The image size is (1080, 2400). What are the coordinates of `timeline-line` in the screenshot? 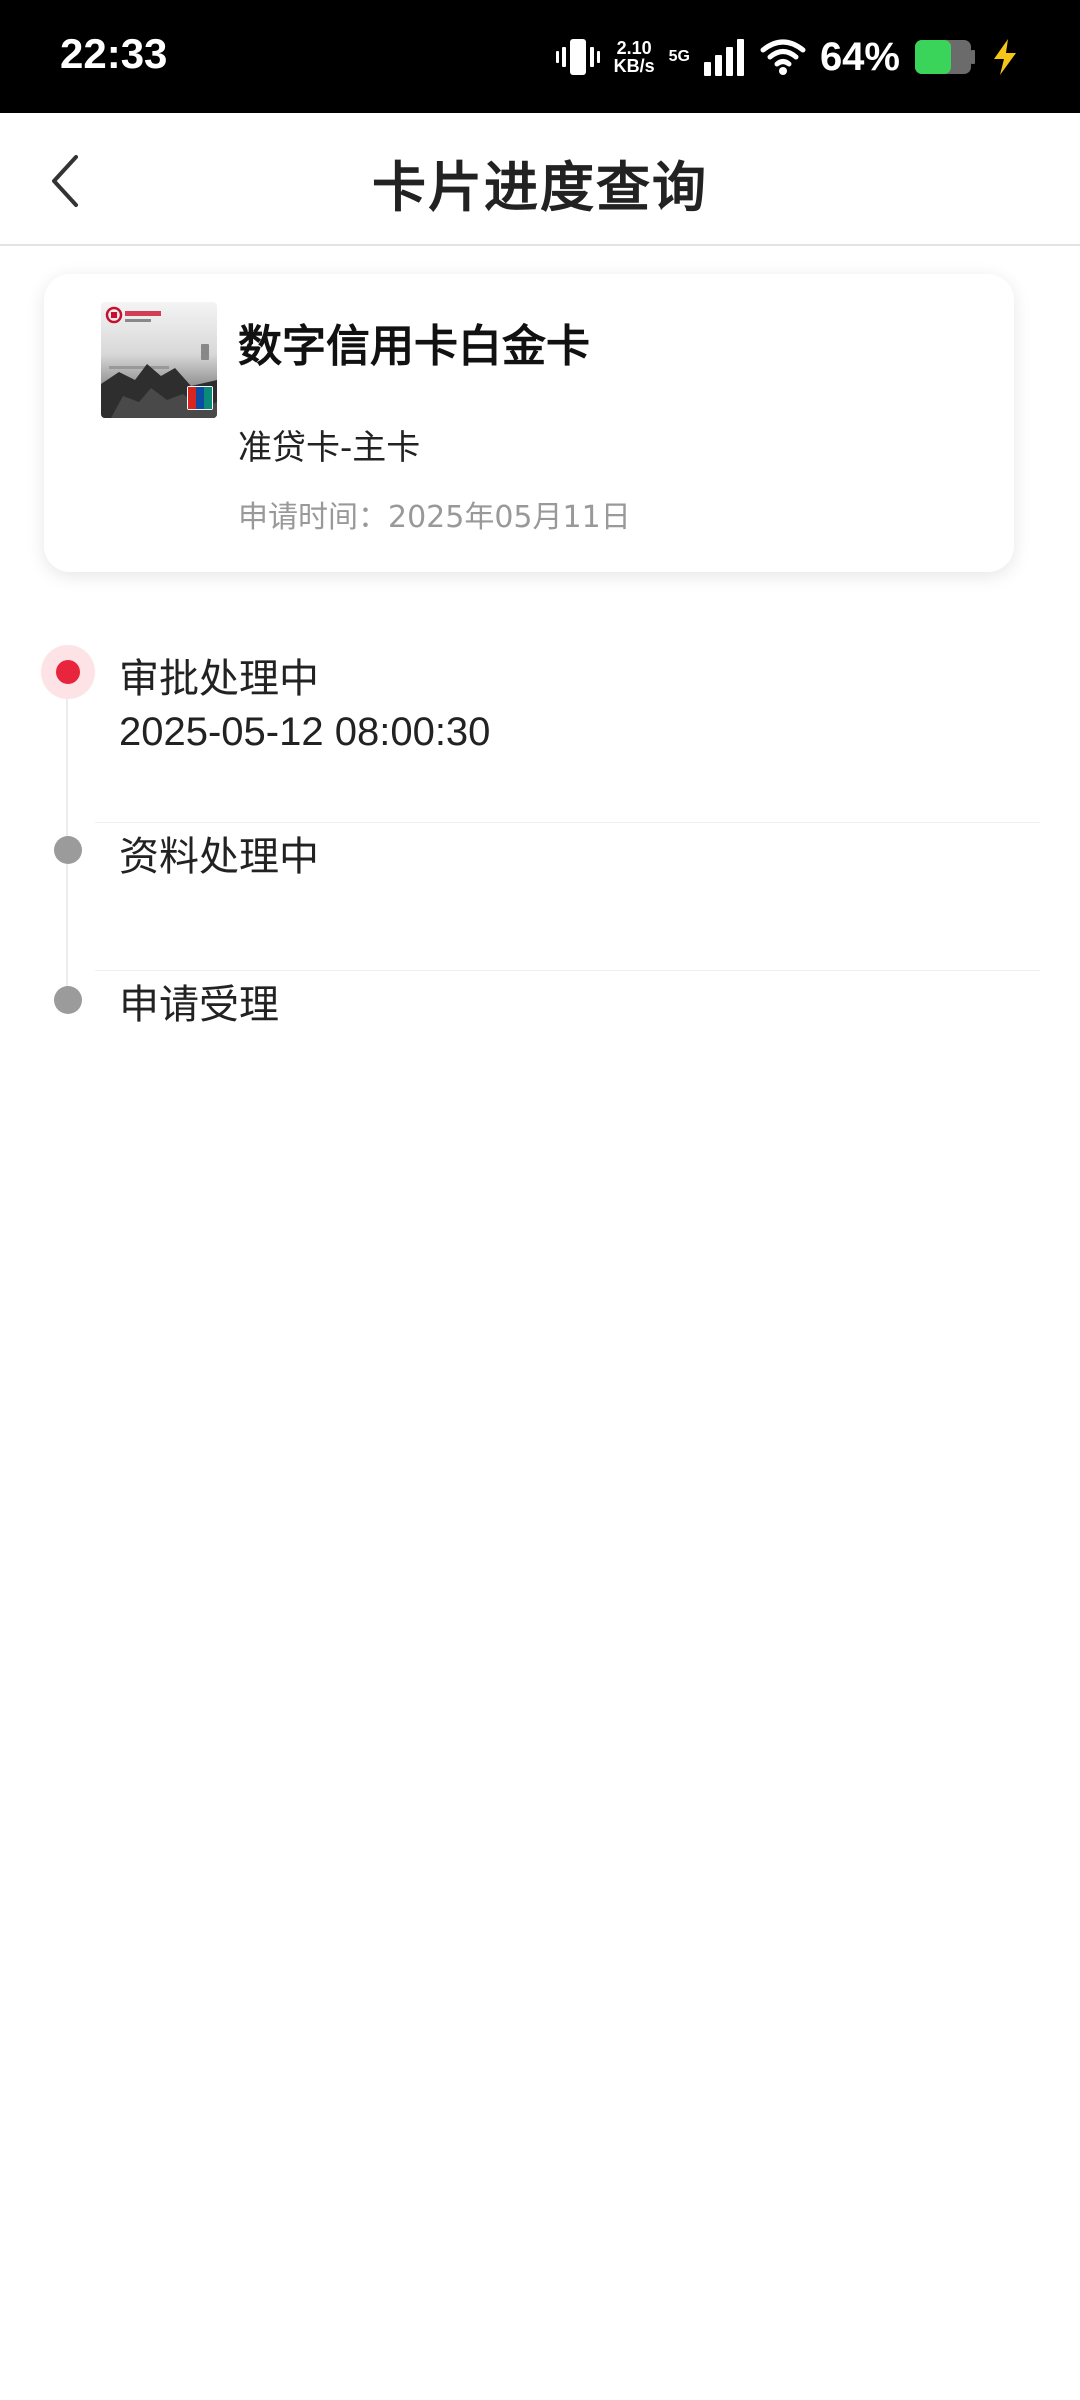 It's located at (67, 830).